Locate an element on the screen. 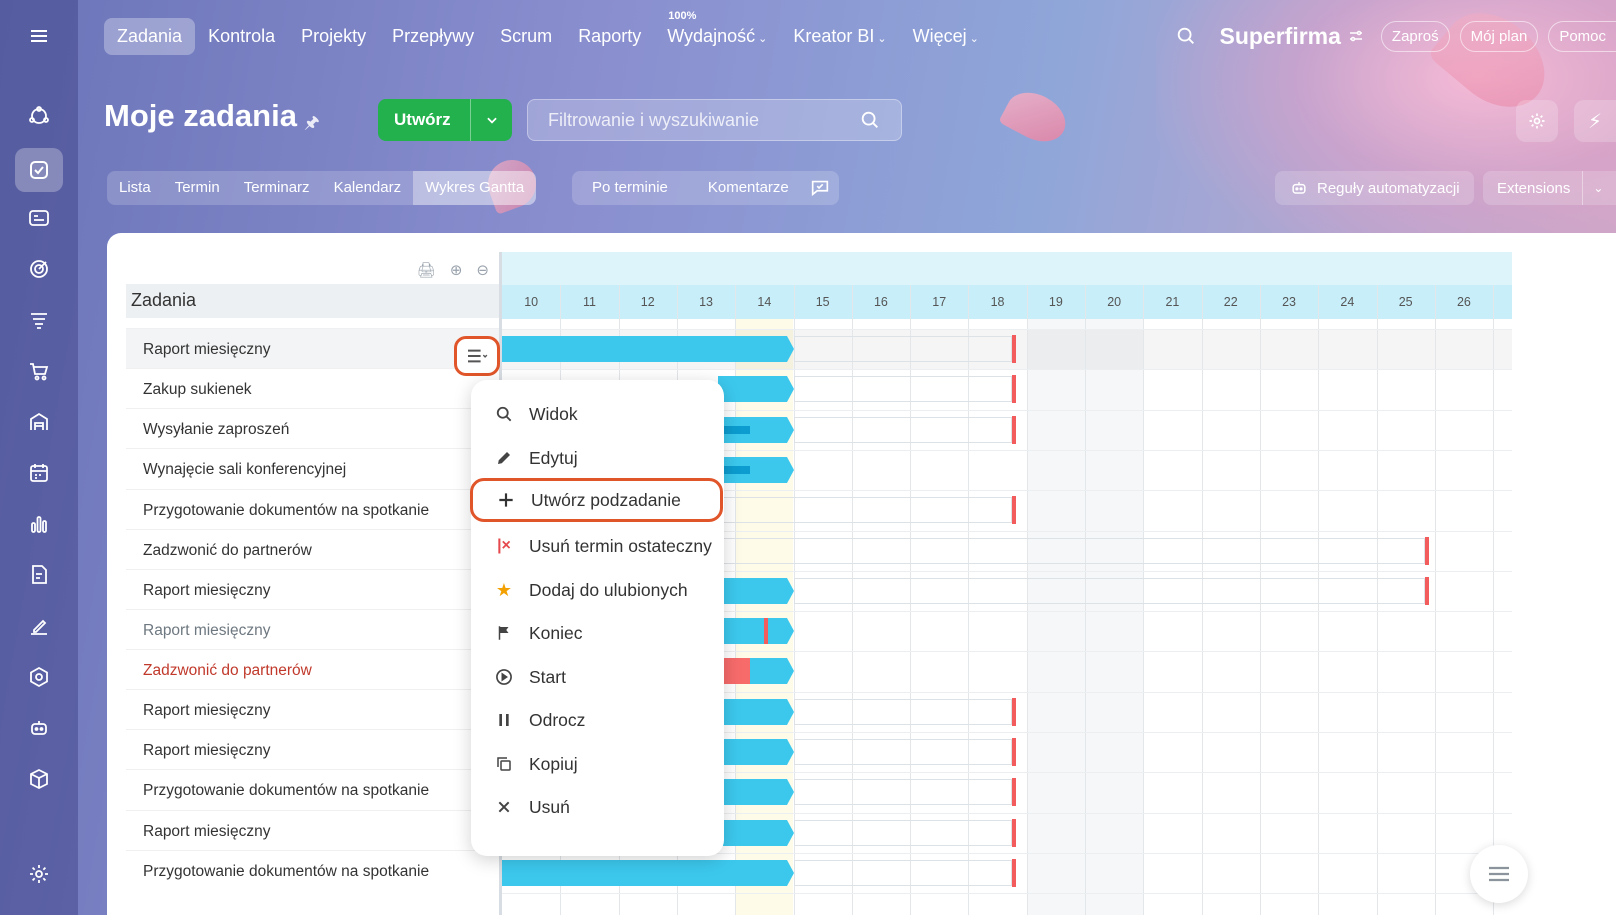 This screenshot has height=915, width=1616. help-button: Pomoc is located at coordinates (1582, 36).